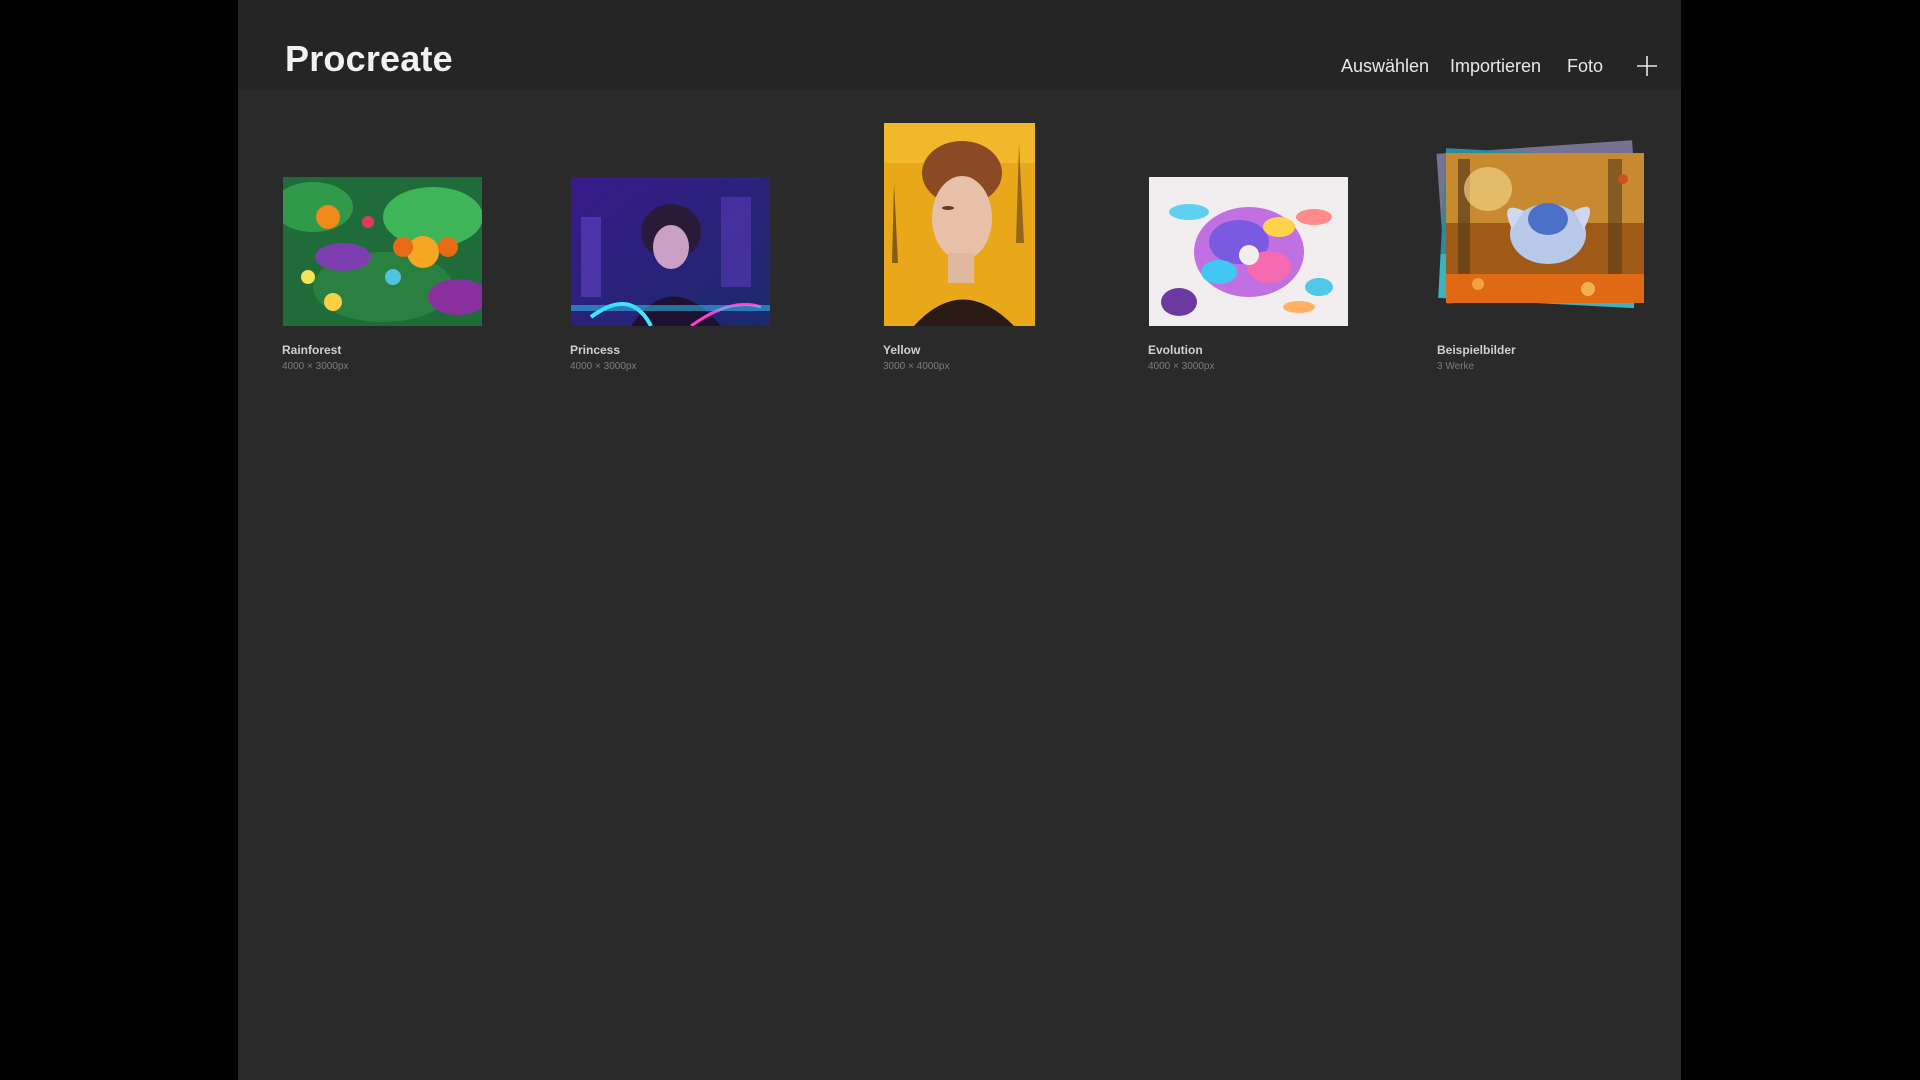  I want to click on stack-thumbnail, so click(1538, 229).